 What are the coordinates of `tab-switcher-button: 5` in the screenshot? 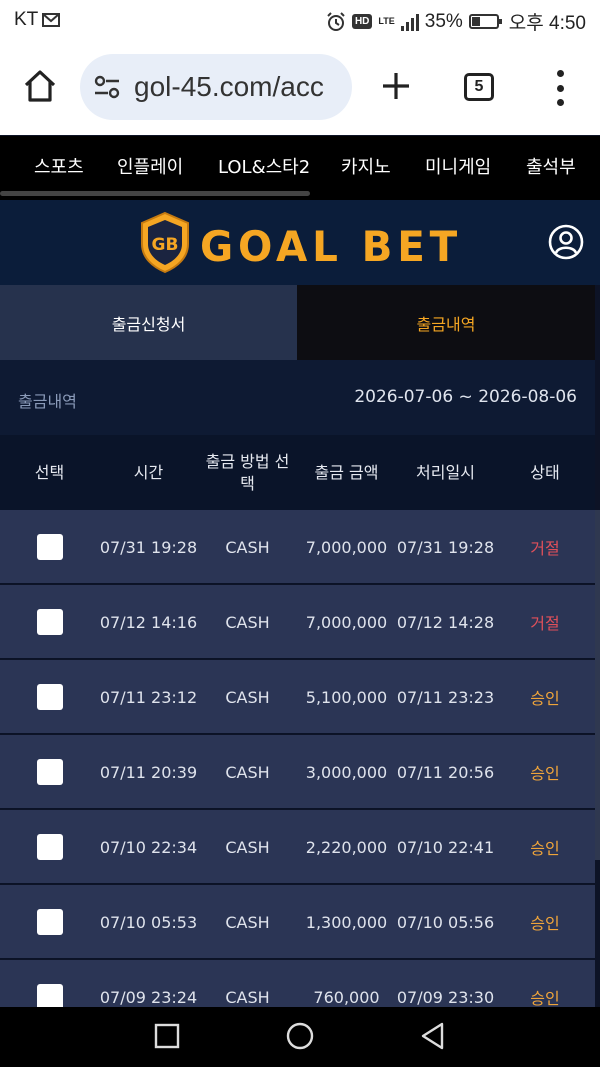 It's located at (479, 87).